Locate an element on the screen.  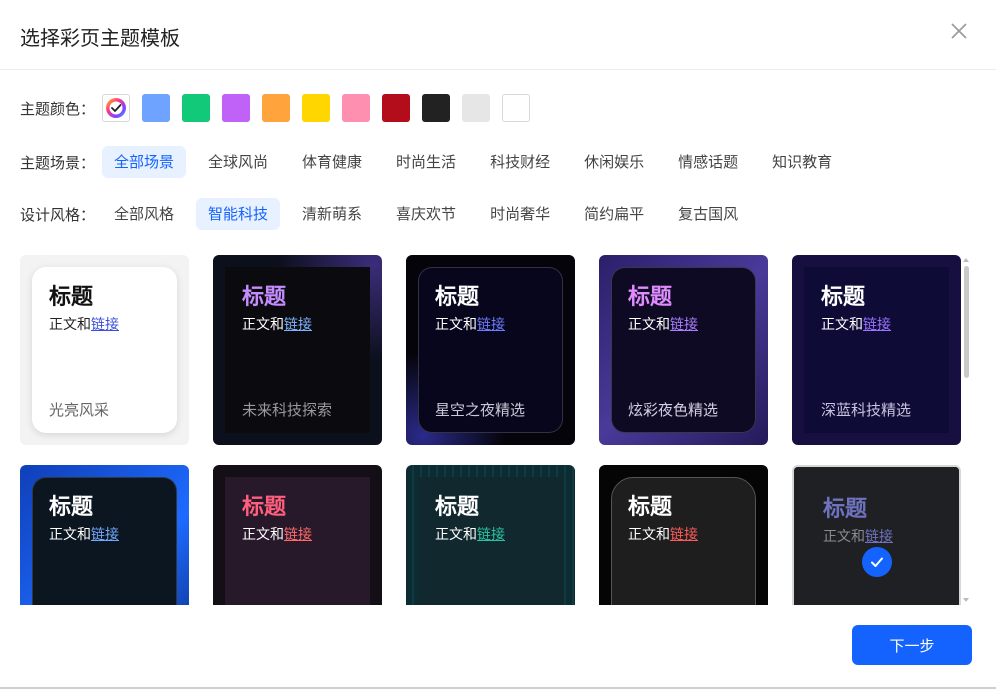
template-card-7: 标题正文和链接 is located at coordinates (297, 535).